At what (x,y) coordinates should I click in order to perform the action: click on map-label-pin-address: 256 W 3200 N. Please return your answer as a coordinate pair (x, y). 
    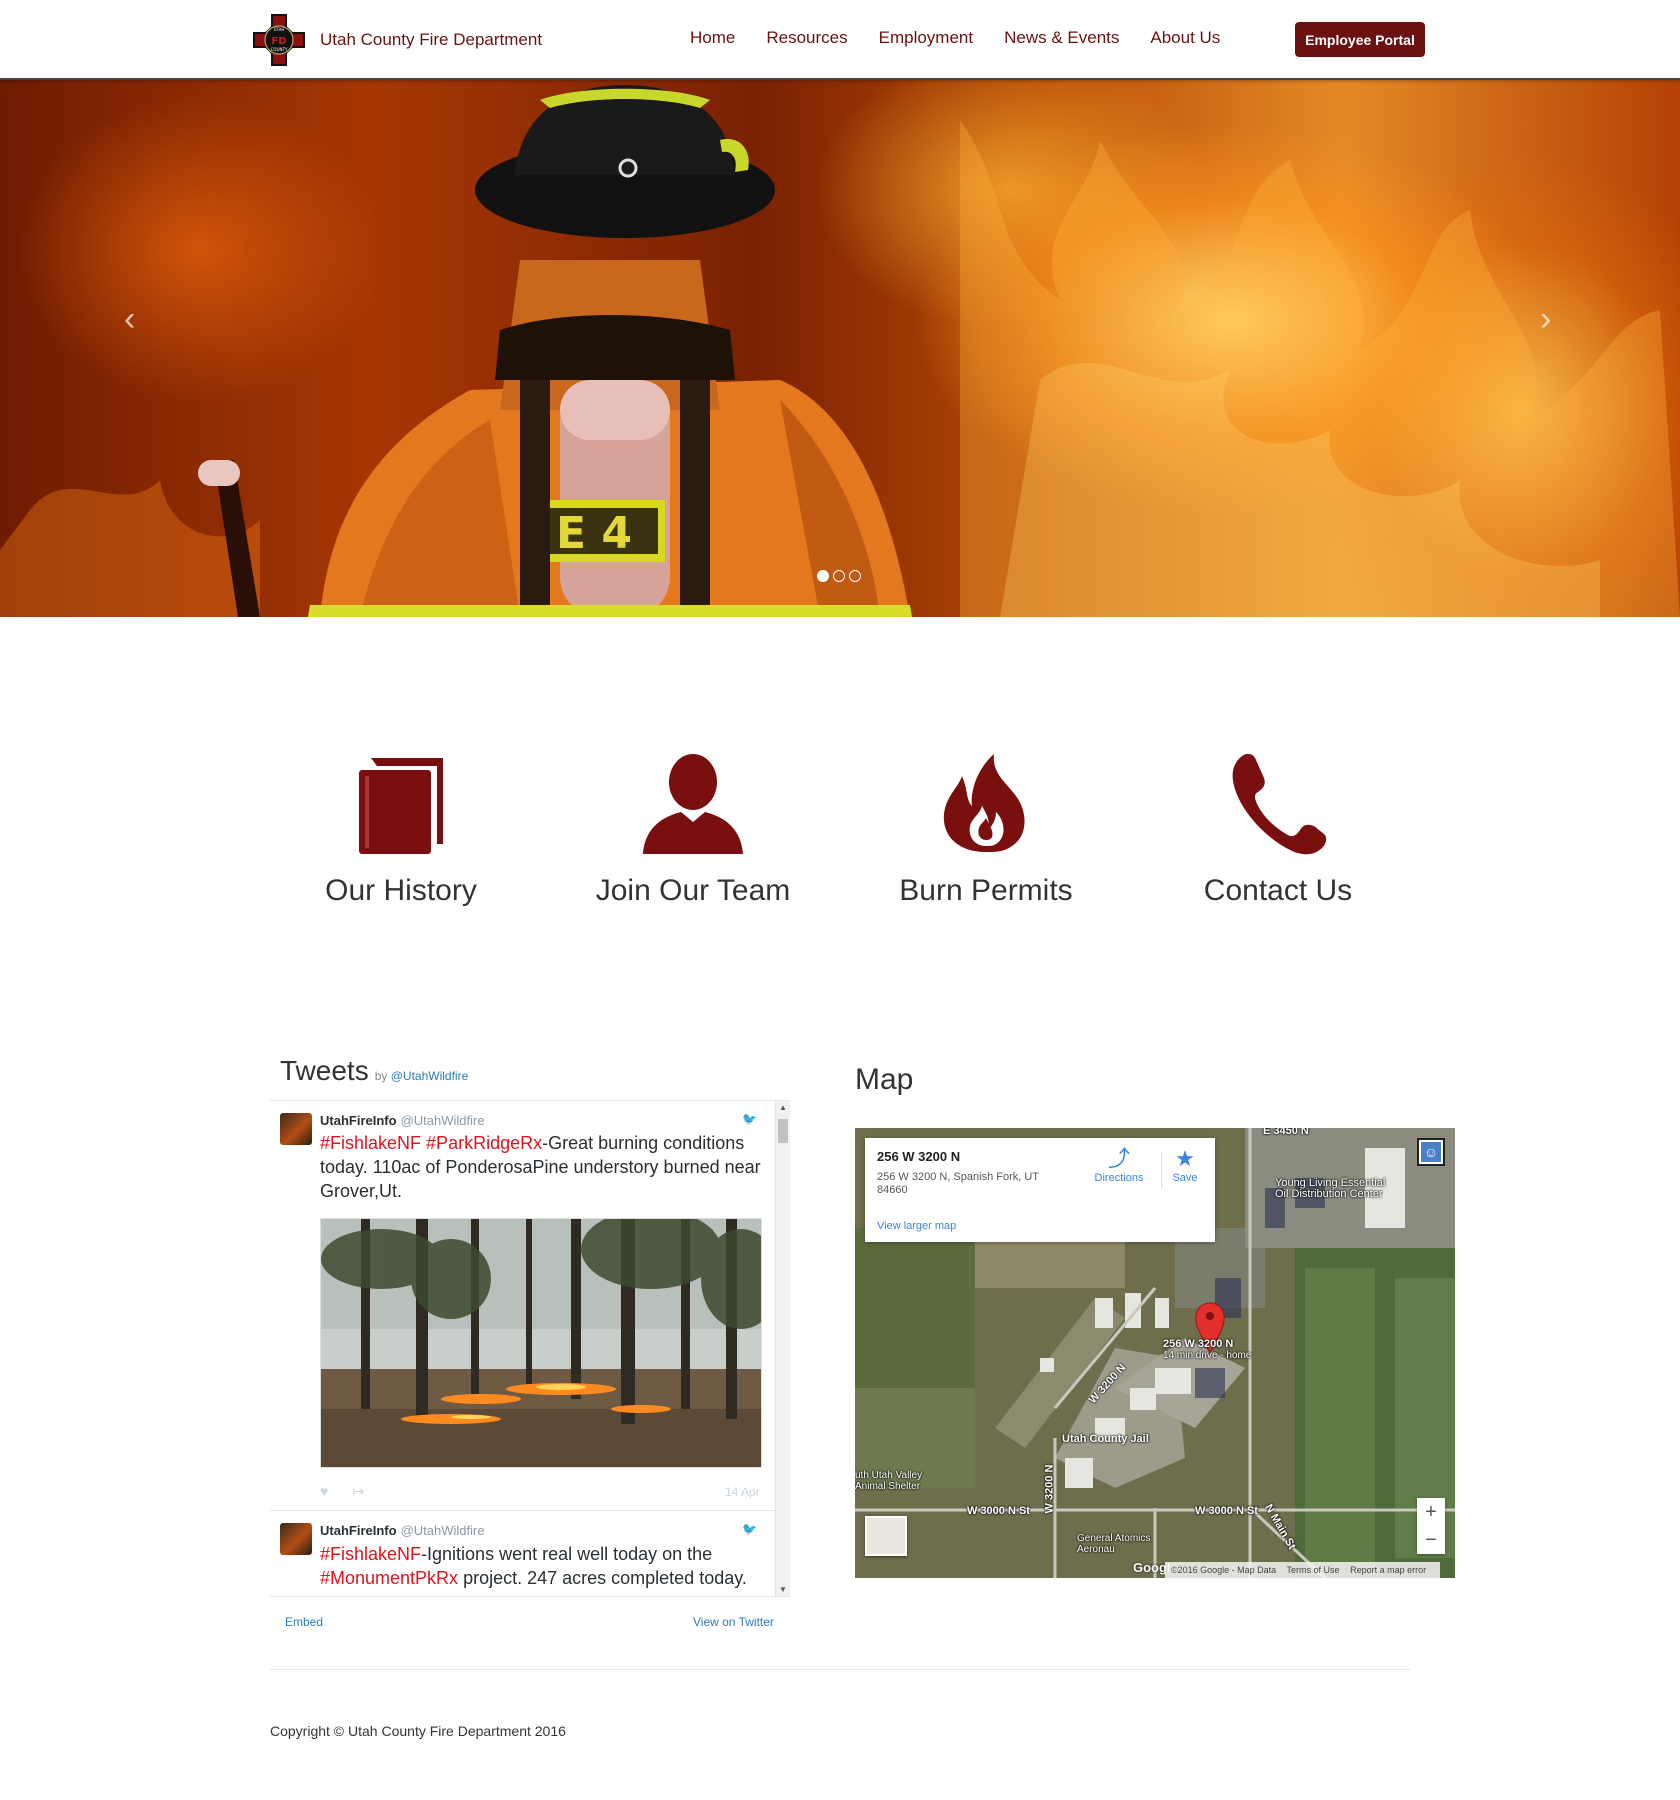
    Looking at the image, I should click on (1198, 1344).